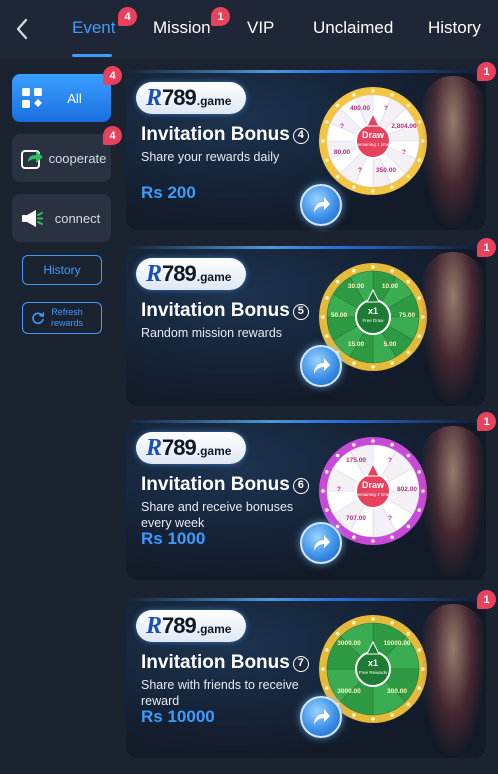 The height and width of the screenshot is (774, 498). I want to click on sidebar-item-label: All, so click(74, 98).